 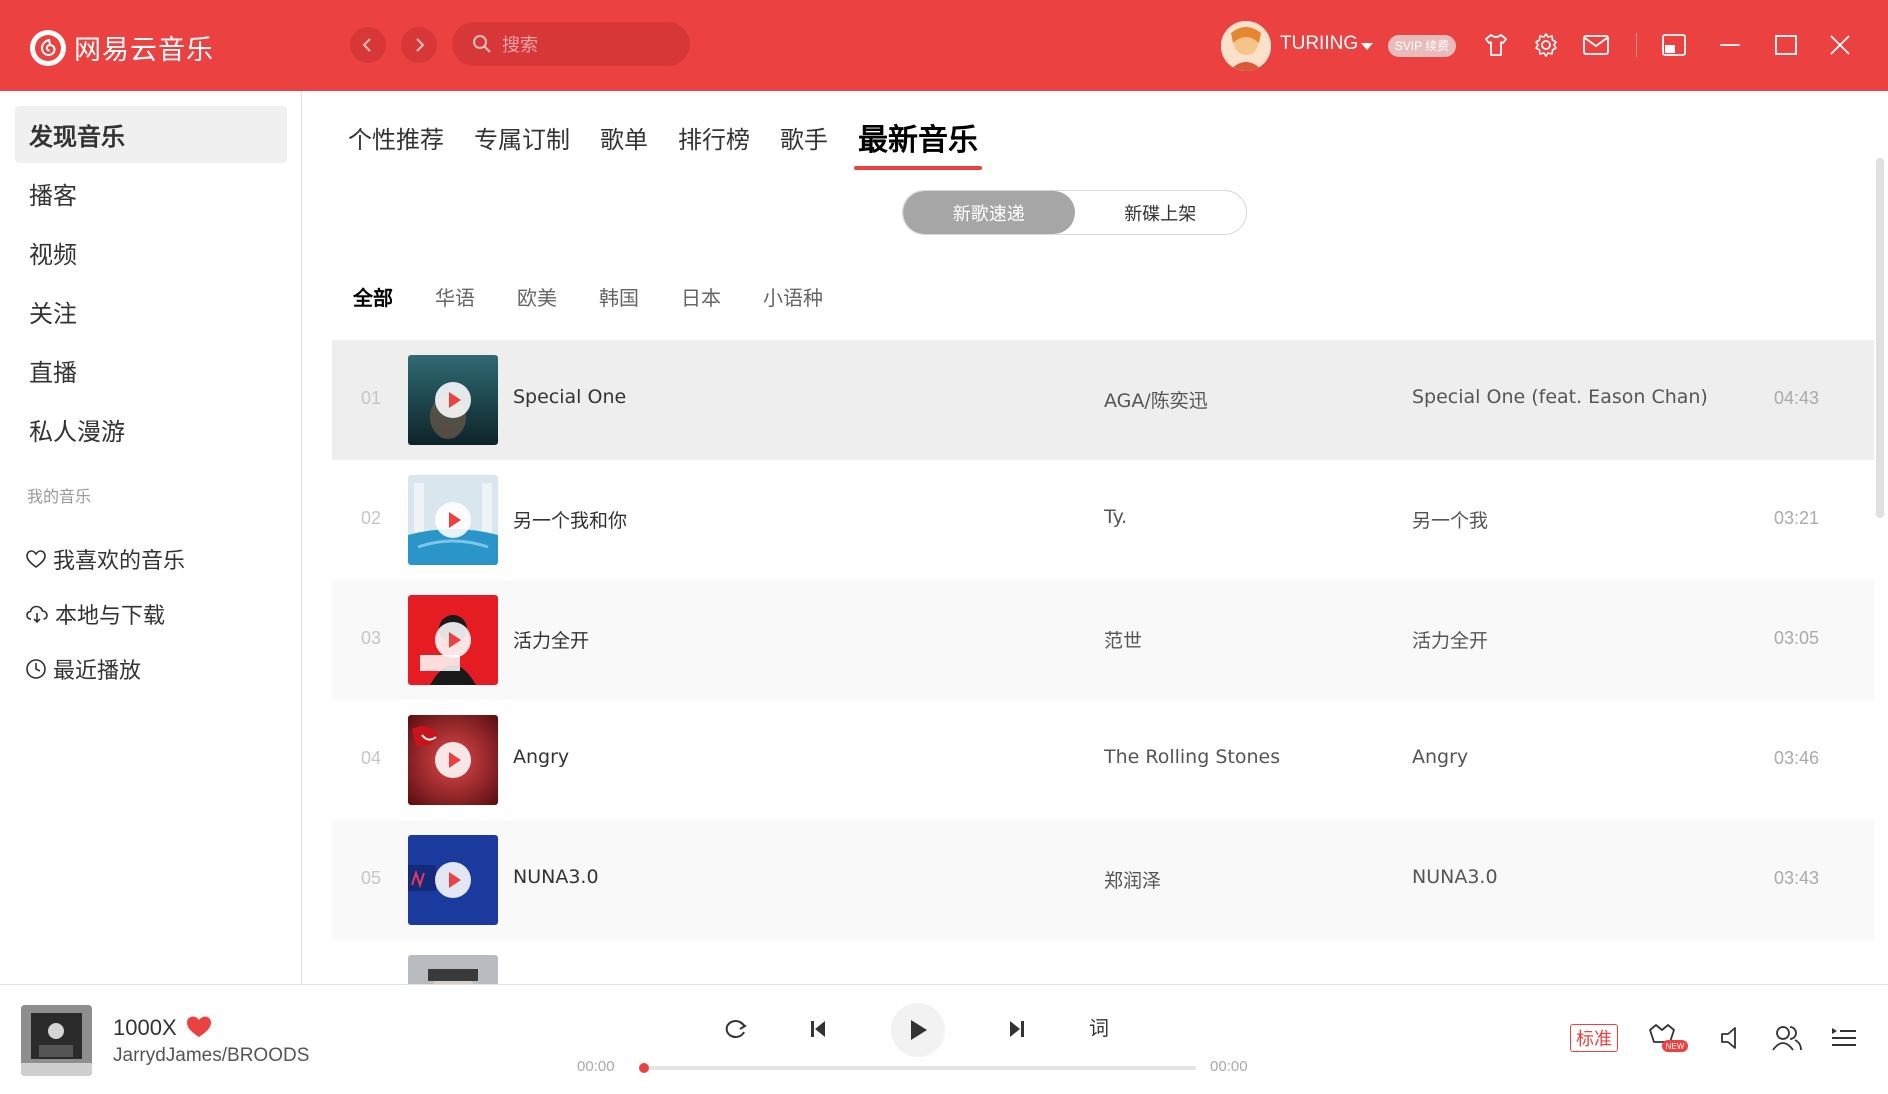 I want to click on filter-japanese: 日本, so click(x=701, y=296).